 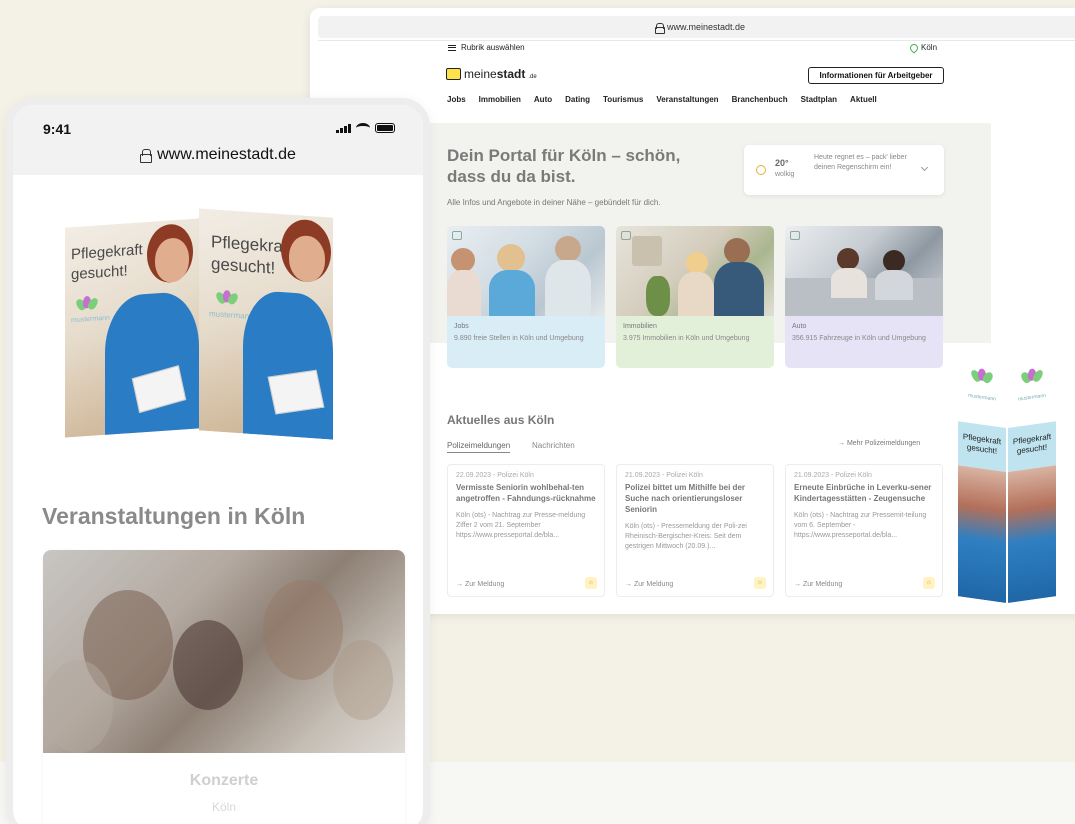 What do you see at coordinates (914, 47) in the screenshot?
I see `location-pin-icon` at bounding box center [914, 47].